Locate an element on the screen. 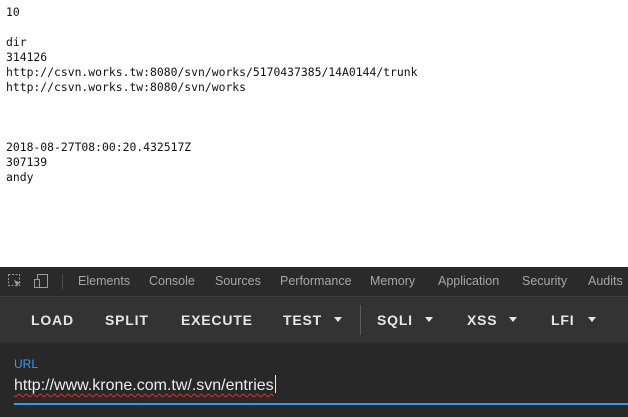 Image resolution: width=628 pixels, height=417 pixels. sqli-menu-button: SQLI is located at coordinates (395, 320).